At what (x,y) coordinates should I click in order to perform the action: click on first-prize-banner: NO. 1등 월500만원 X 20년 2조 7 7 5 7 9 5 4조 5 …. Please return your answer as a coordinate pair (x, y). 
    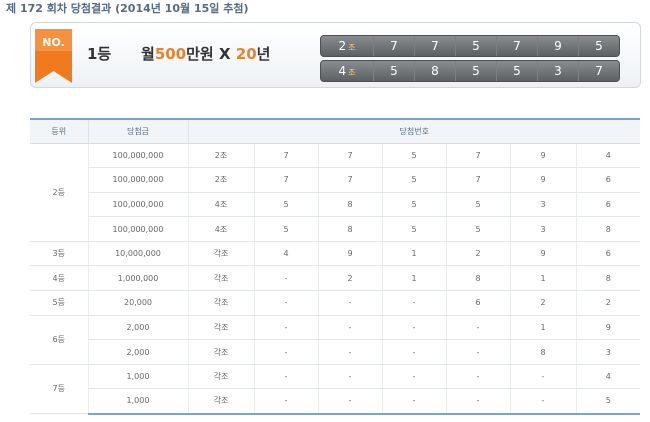
    Looking at the image, I should click on (335, 55).